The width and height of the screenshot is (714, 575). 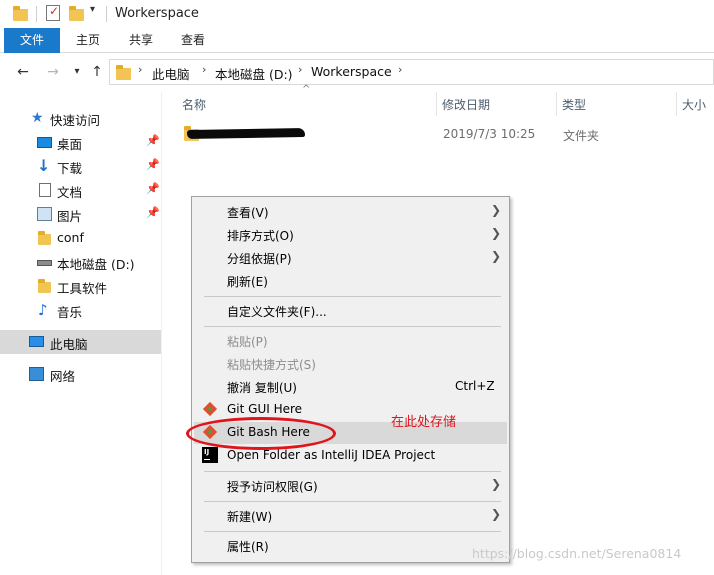 I want to click on breadcrumb-local-disk: 本地磁盘 (D:), so click(x=254, y=73).